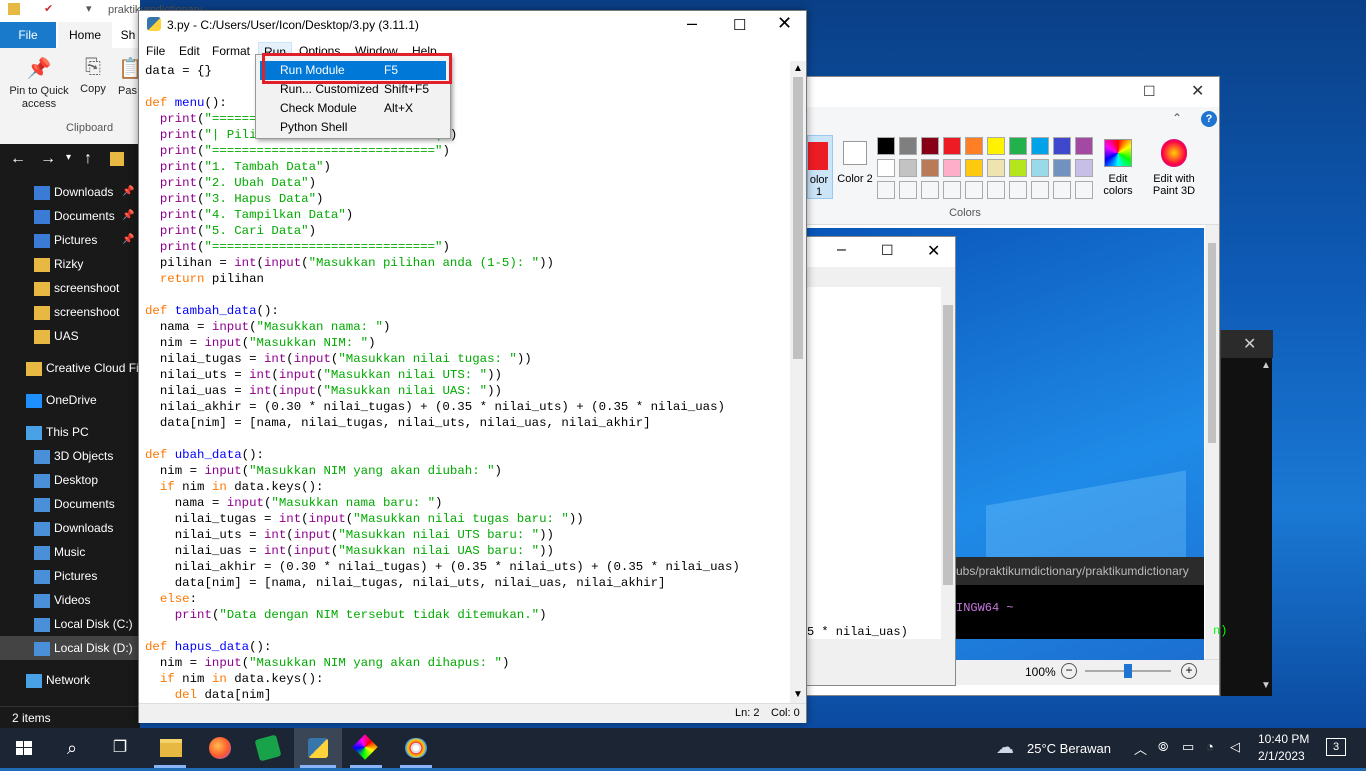 Image resolution: width=1366 pixels, height=771 pixels. What do you see at coordinates (70, 368) in the screenshot?
I see `nav-item-creative-cloud: Creative Cloud Fil` at bounding box center [70, 368].